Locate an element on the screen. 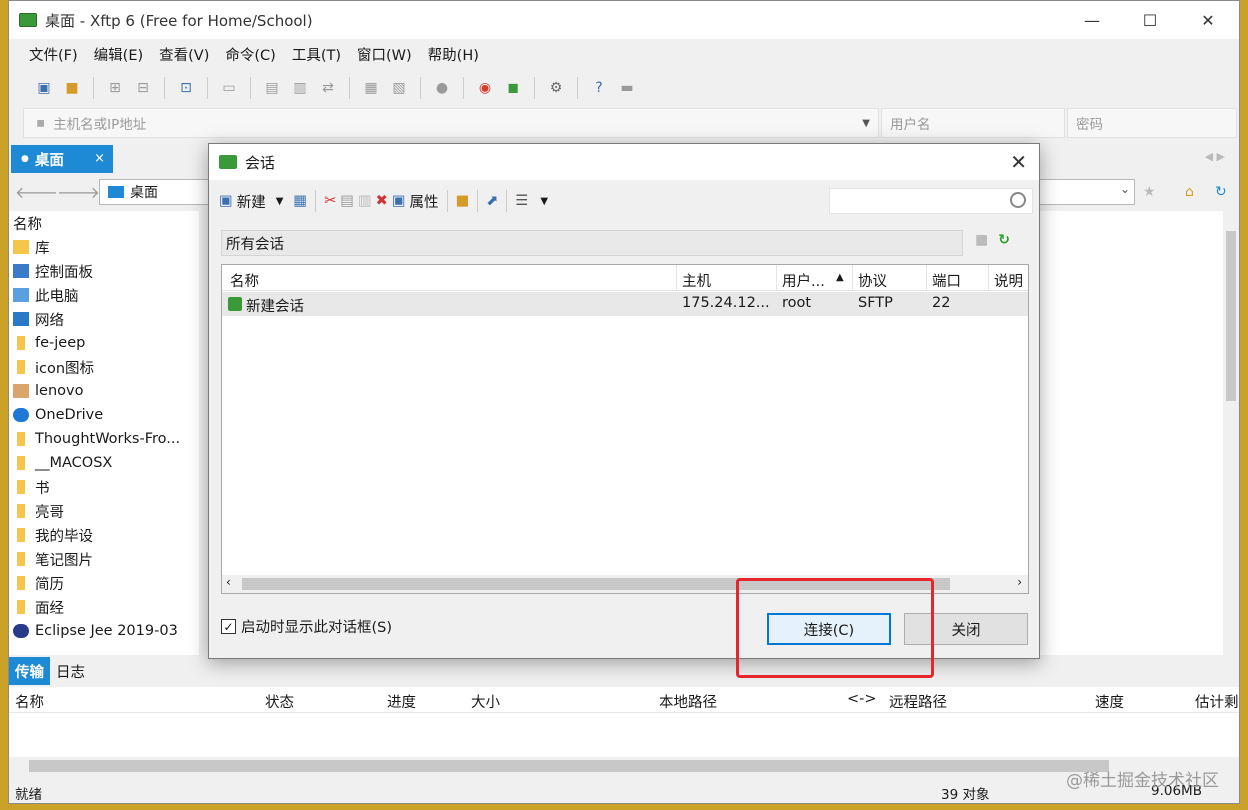  view-icon: ☰ is located at coordinates (521, 201).